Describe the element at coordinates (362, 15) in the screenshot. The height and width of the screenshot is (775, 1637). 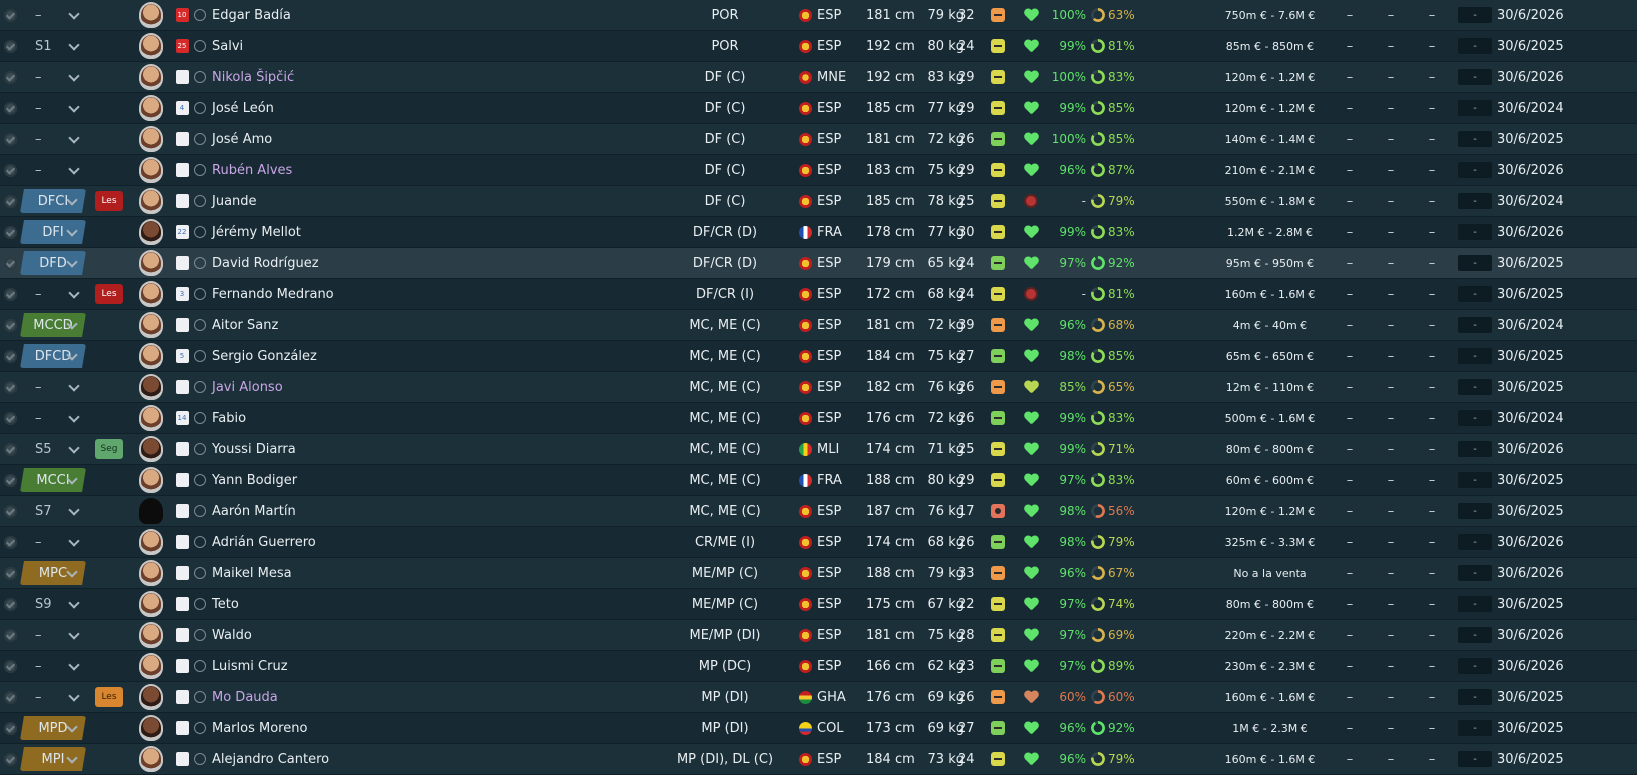
I see `player-name: Edgar Badía` at that location.